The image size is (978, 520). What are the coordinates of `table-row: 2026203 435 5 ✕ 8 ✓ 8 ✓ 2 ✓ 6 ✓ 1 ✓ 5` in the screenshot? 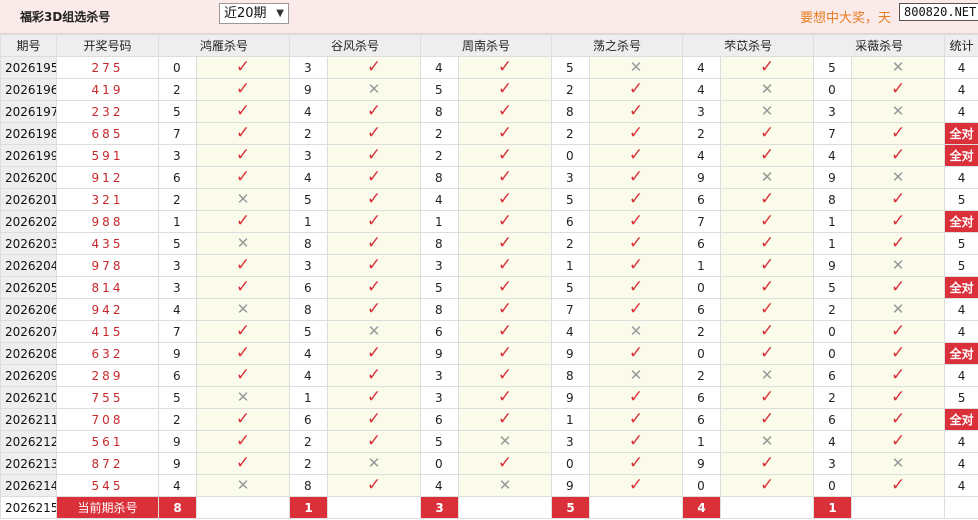 It's located at (489, 243).